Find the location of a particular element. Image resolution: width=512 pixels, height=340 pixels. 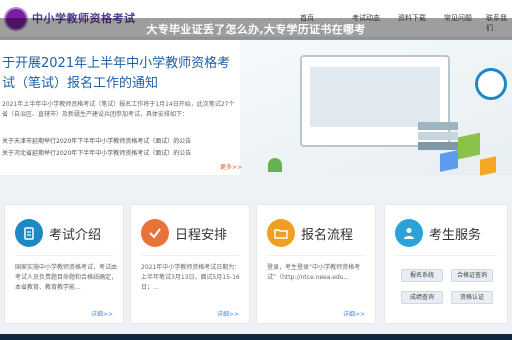

card-title: 考试介绍 is located at coordinates (75, 235).